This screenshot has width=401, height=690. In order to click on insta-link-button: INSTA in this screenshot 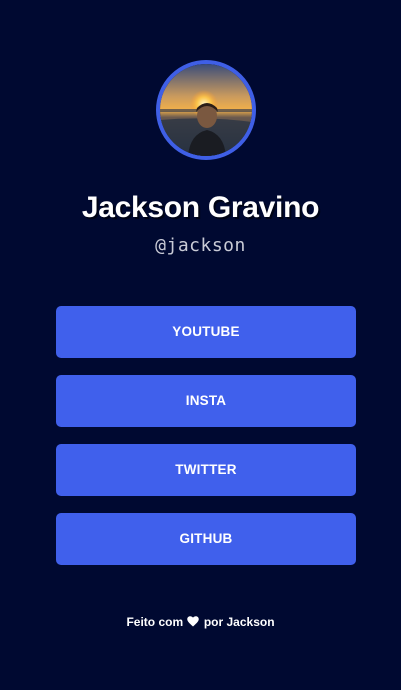, I will do `click(206, 401)`.